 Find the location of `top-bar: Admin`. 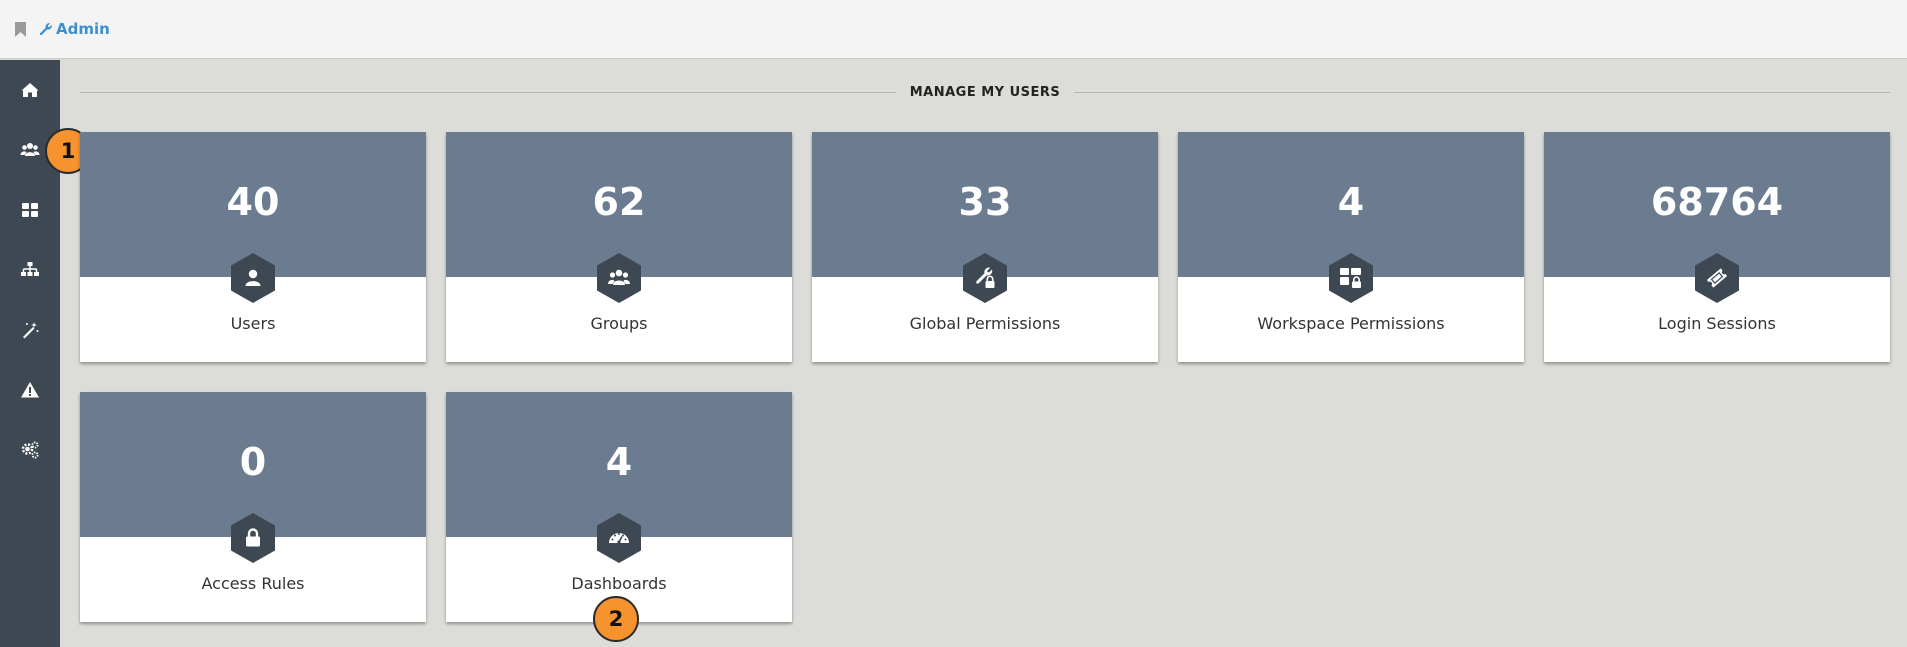

top-bar: Admin is located at coordinates (953, 29).